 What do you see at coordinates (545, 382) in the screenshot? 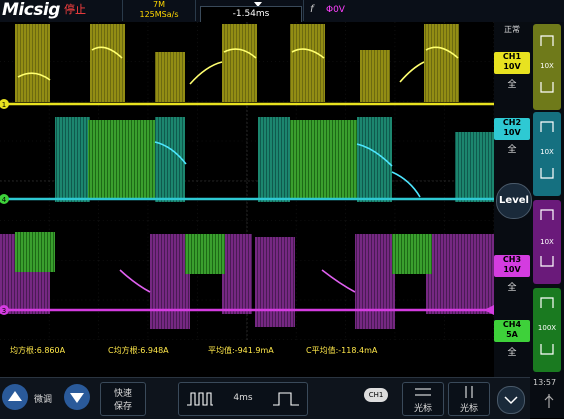
I see `clock: 13:57` at bounding box center [545, 382].